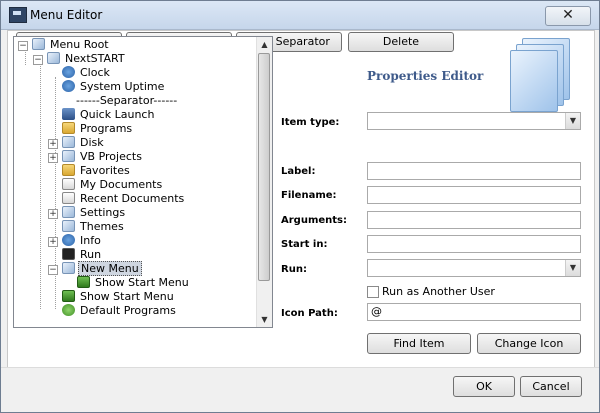 The height and width of the screenshot is (413, 600). I want to click on cancel-button: Cancel, so click(551, 386).